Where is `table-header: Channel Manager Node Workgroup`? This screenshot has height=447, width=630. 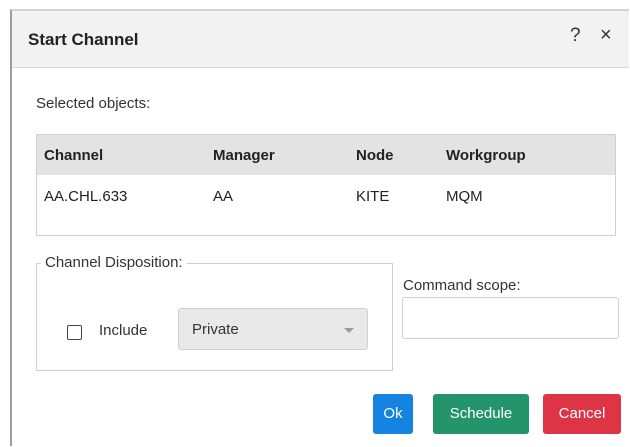 table-header: Channel Manager Node Workgroup is located at coordinates (326, 155).